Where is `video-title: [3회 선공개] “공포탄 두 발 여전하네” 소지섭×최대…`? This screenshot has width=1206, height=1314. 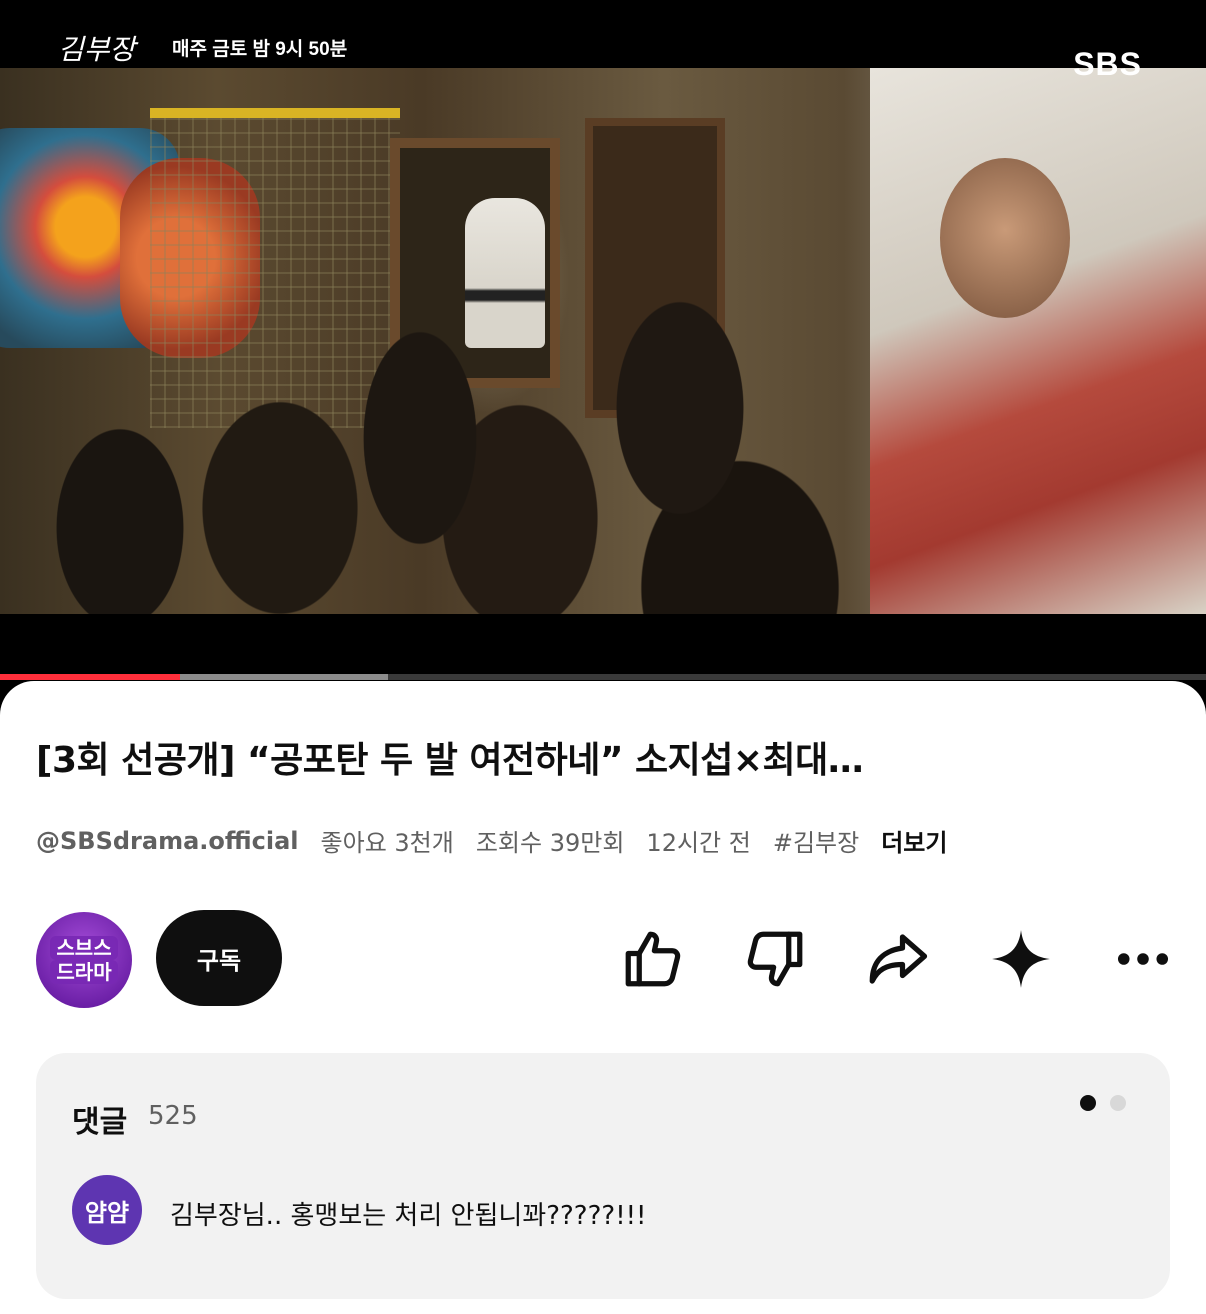
video-title: [3회 선공개] “공포탄 두 발 여전하네” 소지섭×최대… is located at coordinates (603, 757).